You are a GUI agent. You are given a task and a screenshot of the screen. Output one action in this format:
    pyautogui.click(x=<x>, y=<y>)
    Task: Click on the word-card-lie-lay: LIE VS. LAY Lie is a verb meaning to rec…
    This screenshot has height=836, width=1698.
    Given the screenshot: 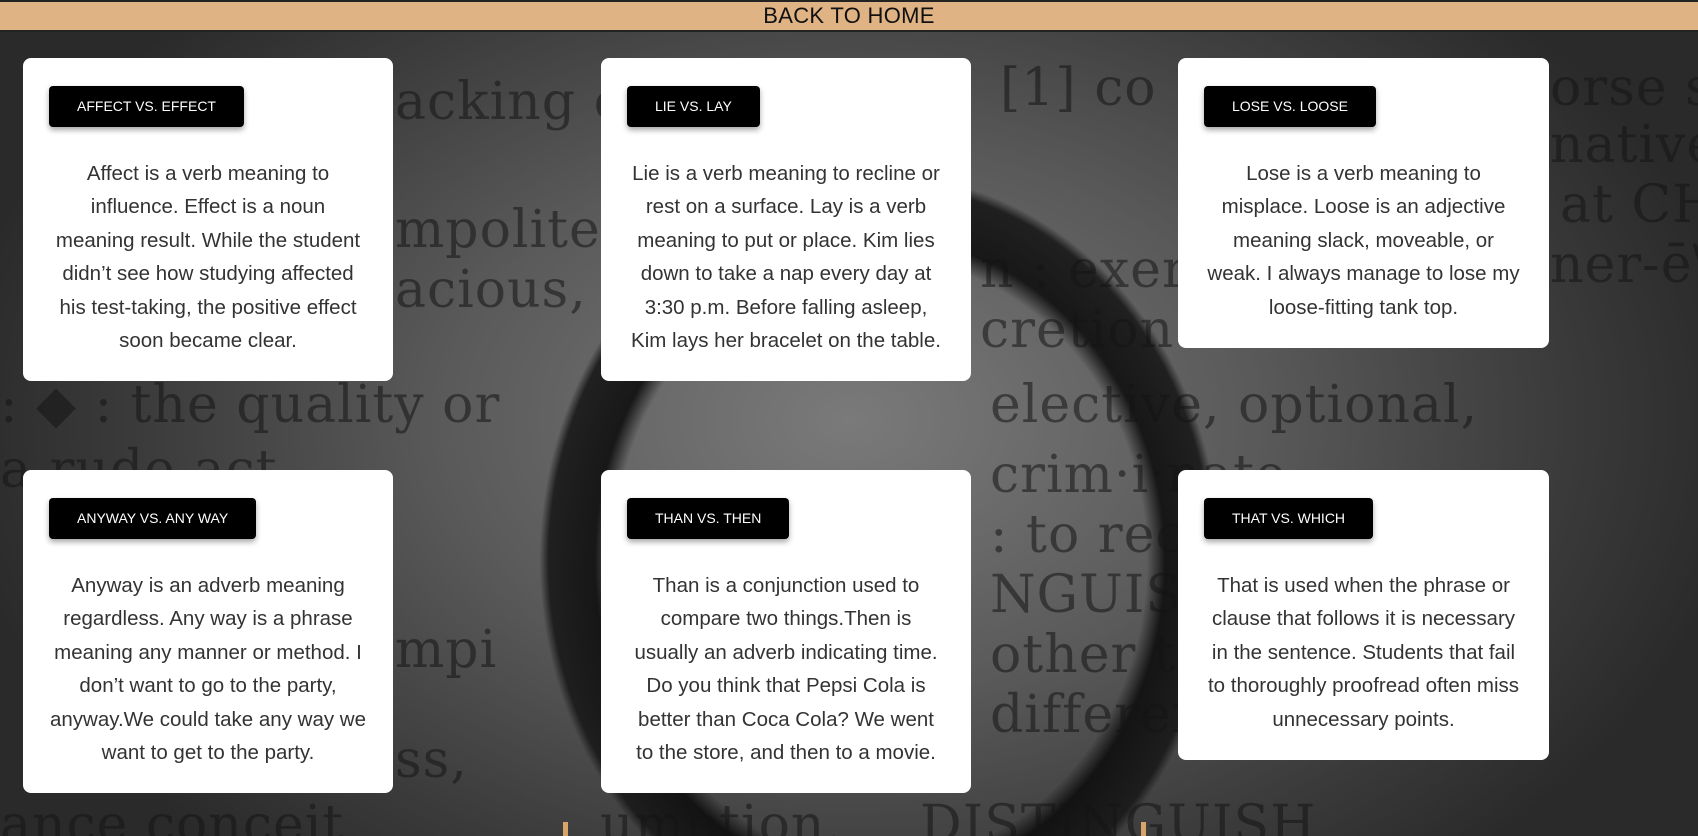 What is the action you would take?
    pyautogui.click(x=786, y=220)
    